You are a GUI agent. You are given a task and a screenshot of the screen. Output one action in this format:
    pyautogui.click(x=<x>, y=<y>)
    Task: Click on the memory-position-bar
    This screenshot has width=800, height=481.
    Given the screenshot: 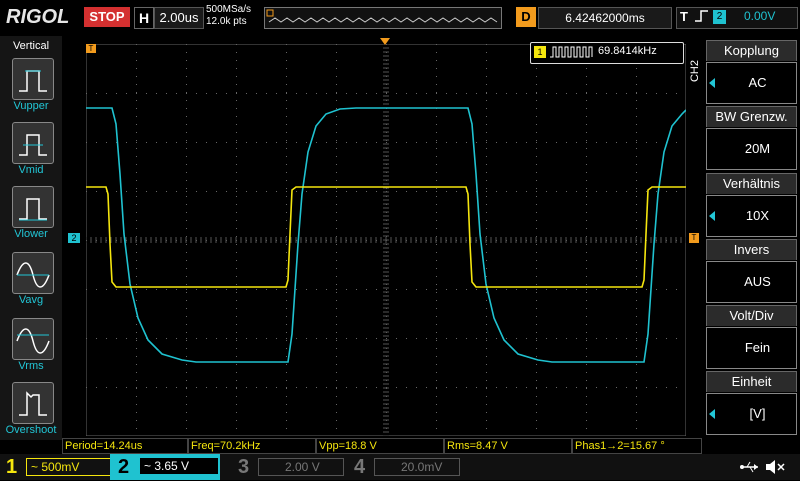 What is the action you would take?
    pyautogui.click(x=383, y=18)
    